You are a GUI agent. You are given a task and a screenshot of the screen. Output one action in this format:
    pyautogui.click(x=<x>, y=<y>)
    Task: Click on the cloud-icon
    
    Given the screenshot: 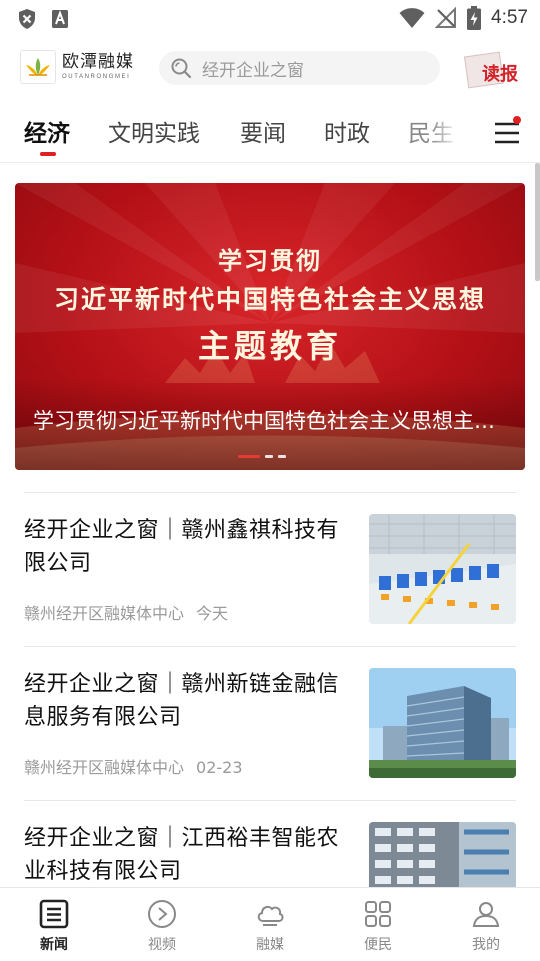 What is the action you would take?
    pyautogui.click(x=270, y=915)
    